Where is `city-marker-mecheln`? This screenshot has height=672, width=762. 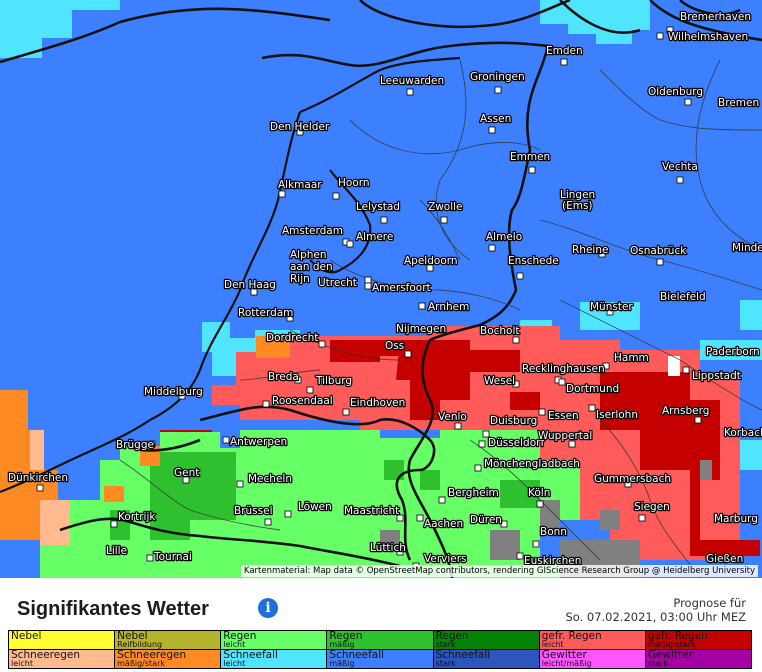 city-marker-mecheln is located at coordinates (240, 484).